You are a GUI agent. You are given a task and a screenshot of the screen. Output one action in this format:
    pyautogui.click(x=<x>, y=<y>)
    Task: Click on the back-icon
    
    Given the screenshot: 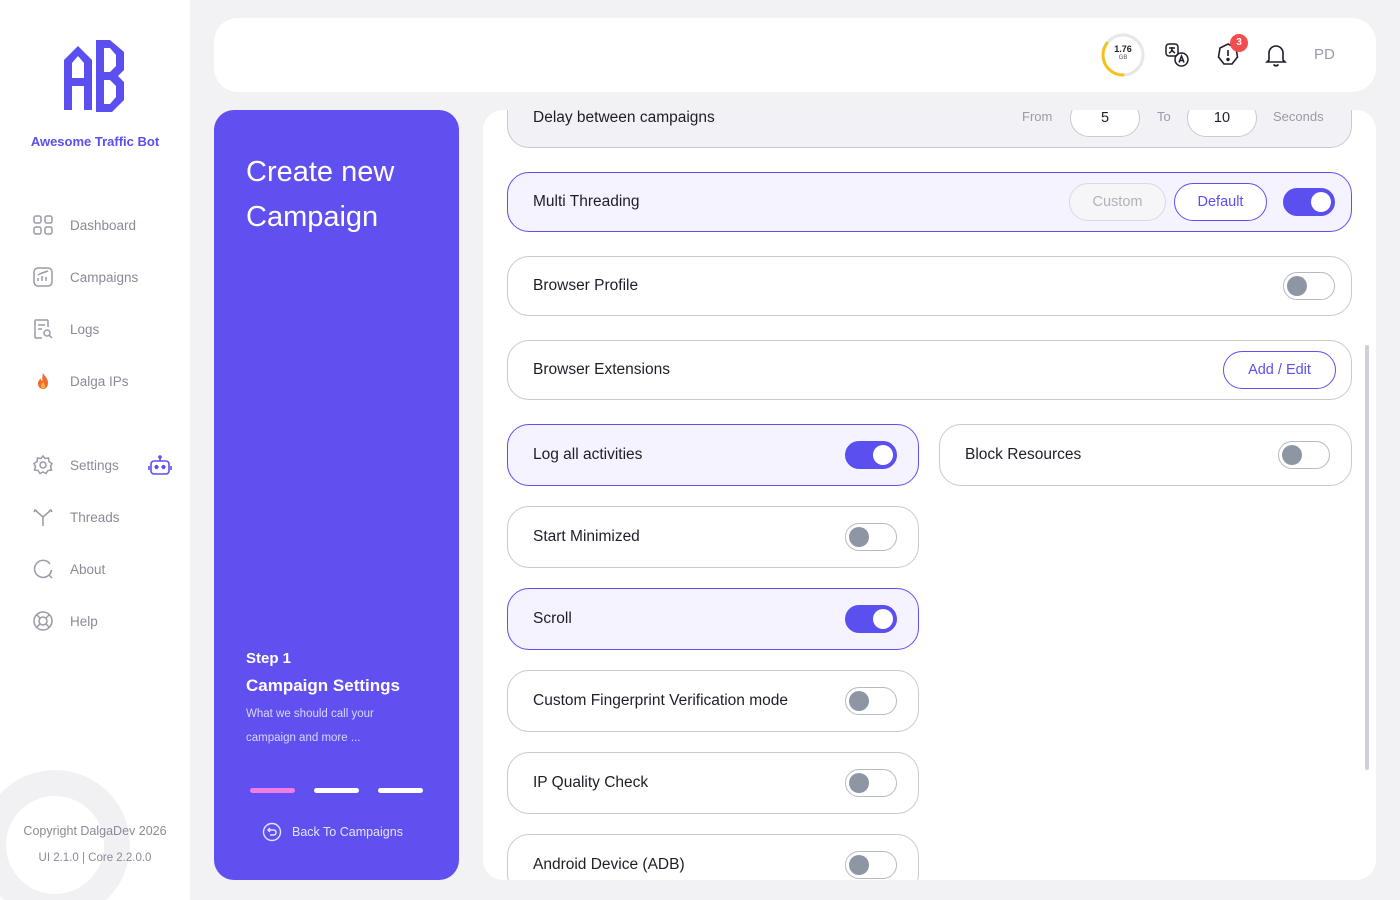 What is the action you would take?
    pyautogui.click(x=272, y=832)
    